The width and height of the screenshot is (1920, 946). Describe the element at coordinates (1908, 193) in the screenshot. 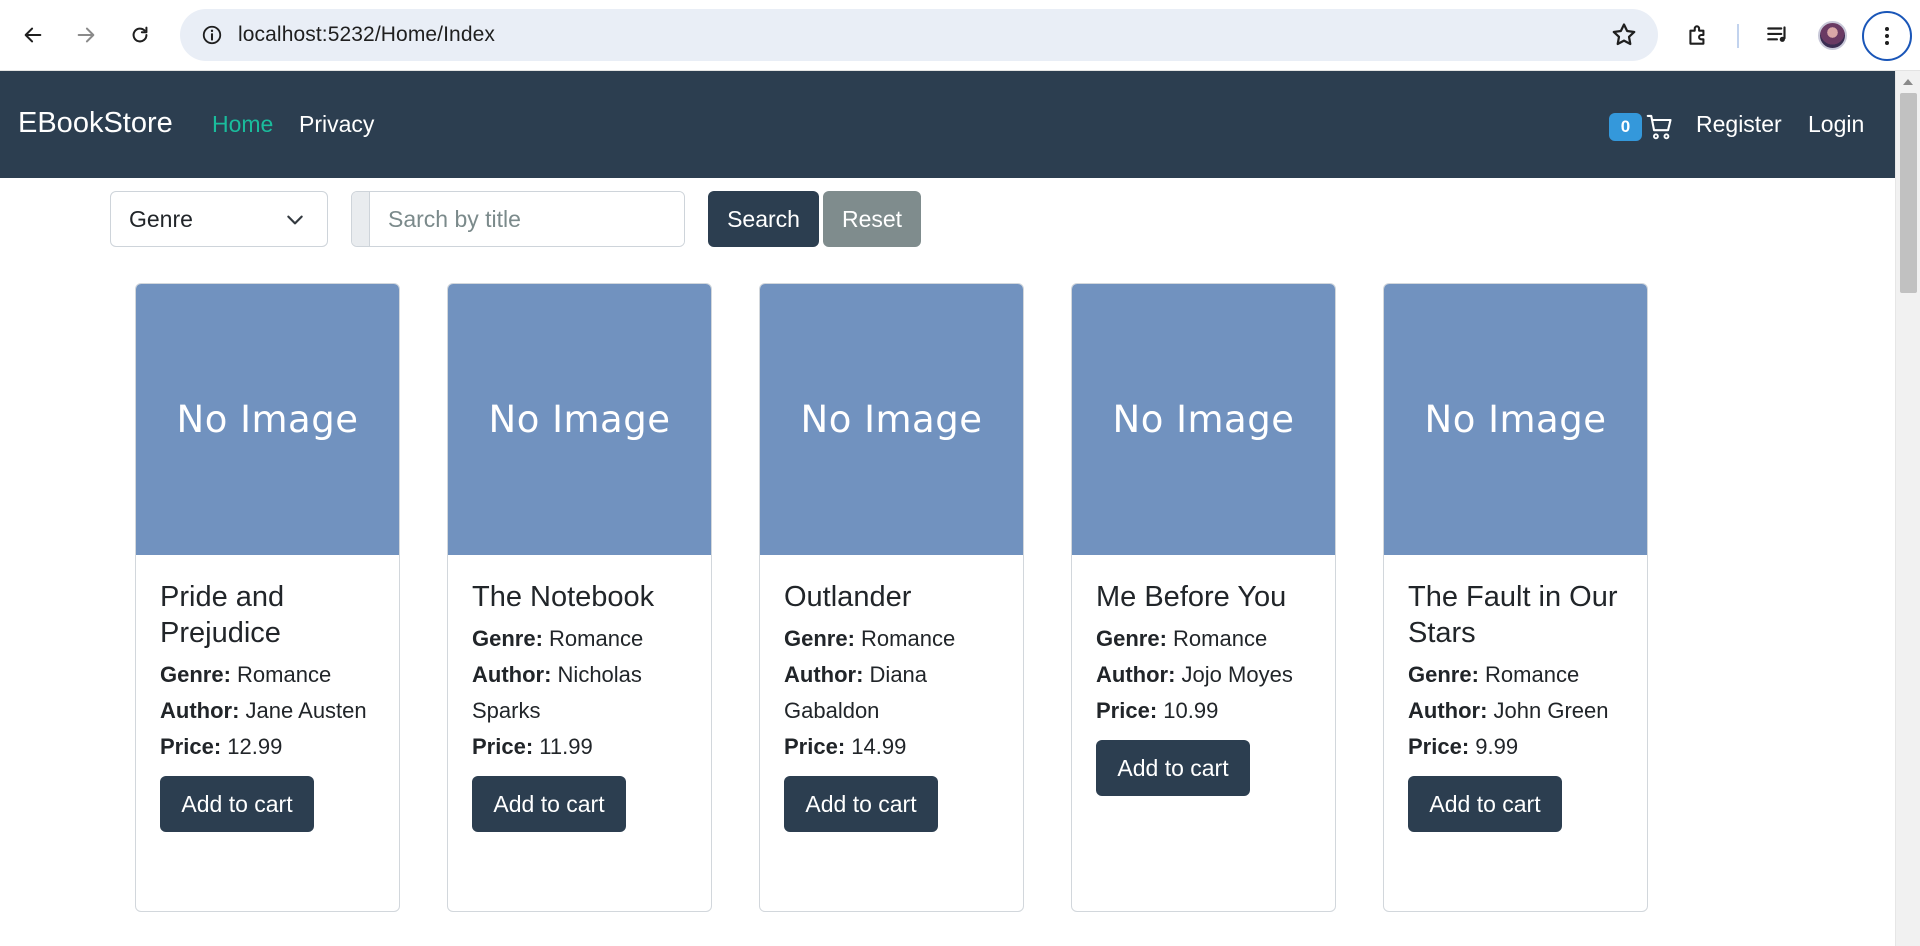

I see `scrollbar-thumb` at that location.